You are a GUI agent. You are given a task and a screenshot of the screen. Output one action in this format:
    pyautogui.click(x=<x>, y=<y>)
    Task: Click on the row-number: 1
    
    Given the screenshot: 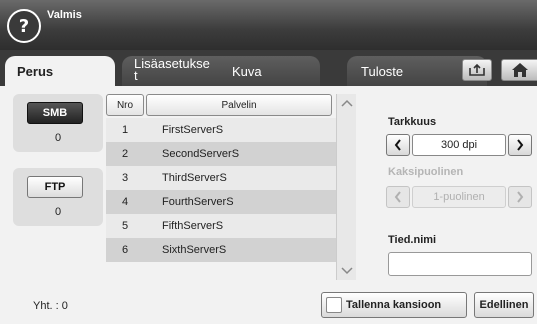 What is the action you would take?
    pyautogui.click(x=125, y=130)
    